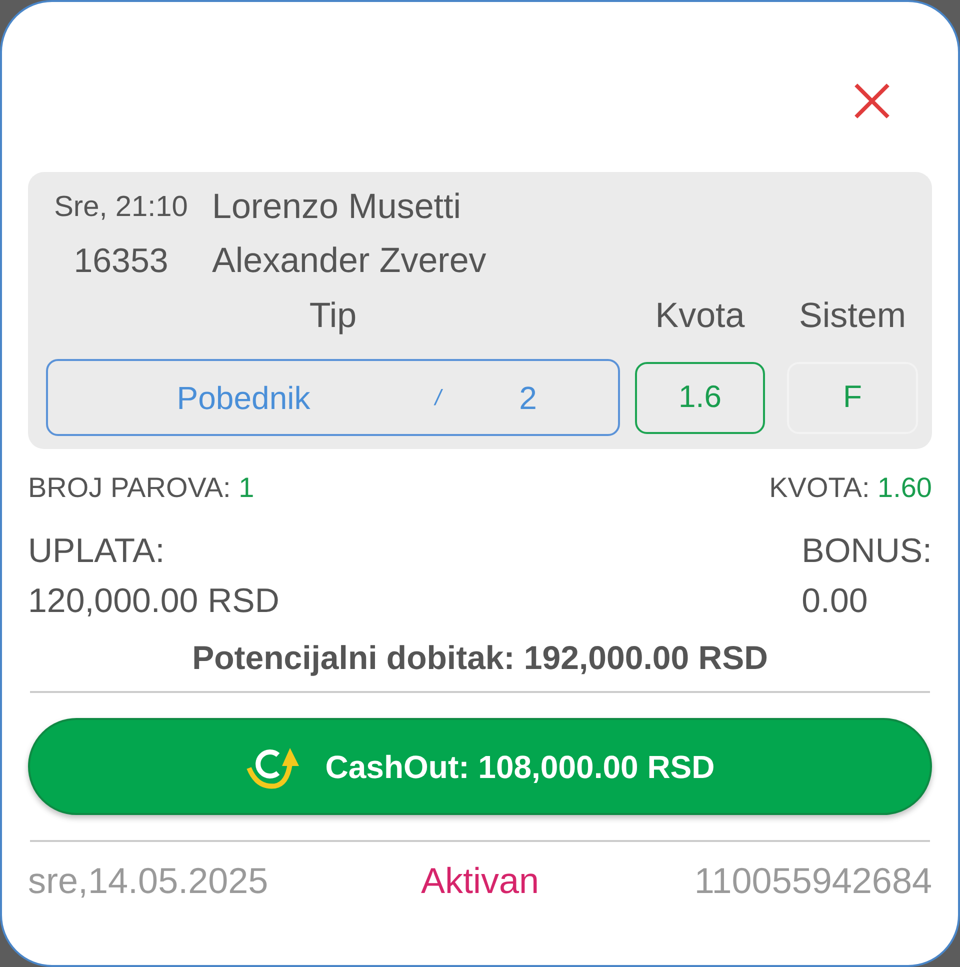 The width and height of the screenshot is (960, 967). What do you see at coordinates (333, 316) in the screenshot?
I see `column-header: Tip` at bounding box center [333, 316].